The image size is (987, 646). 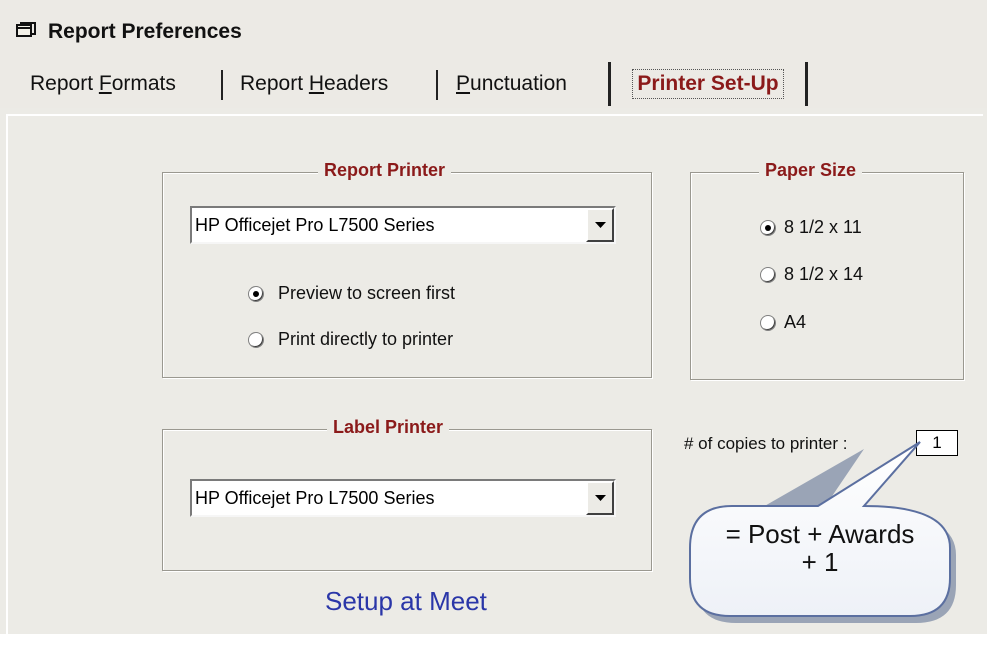 What do you see at coordinates (463, 83) in the screenshot?
I see `tab-accel-key: P` at bounding box center [463, 83].